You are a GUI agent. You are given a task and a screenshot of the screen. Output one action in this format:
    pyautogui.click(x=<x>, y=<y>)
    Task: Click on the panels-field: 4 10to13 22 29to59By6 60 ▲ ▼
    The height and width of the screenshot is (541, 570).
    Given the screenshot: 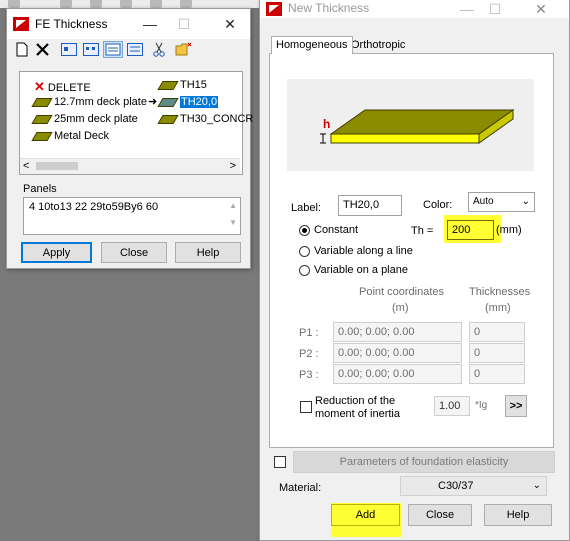 What is the action you would take?
    pyautogui.click(x=132, y=216)
    